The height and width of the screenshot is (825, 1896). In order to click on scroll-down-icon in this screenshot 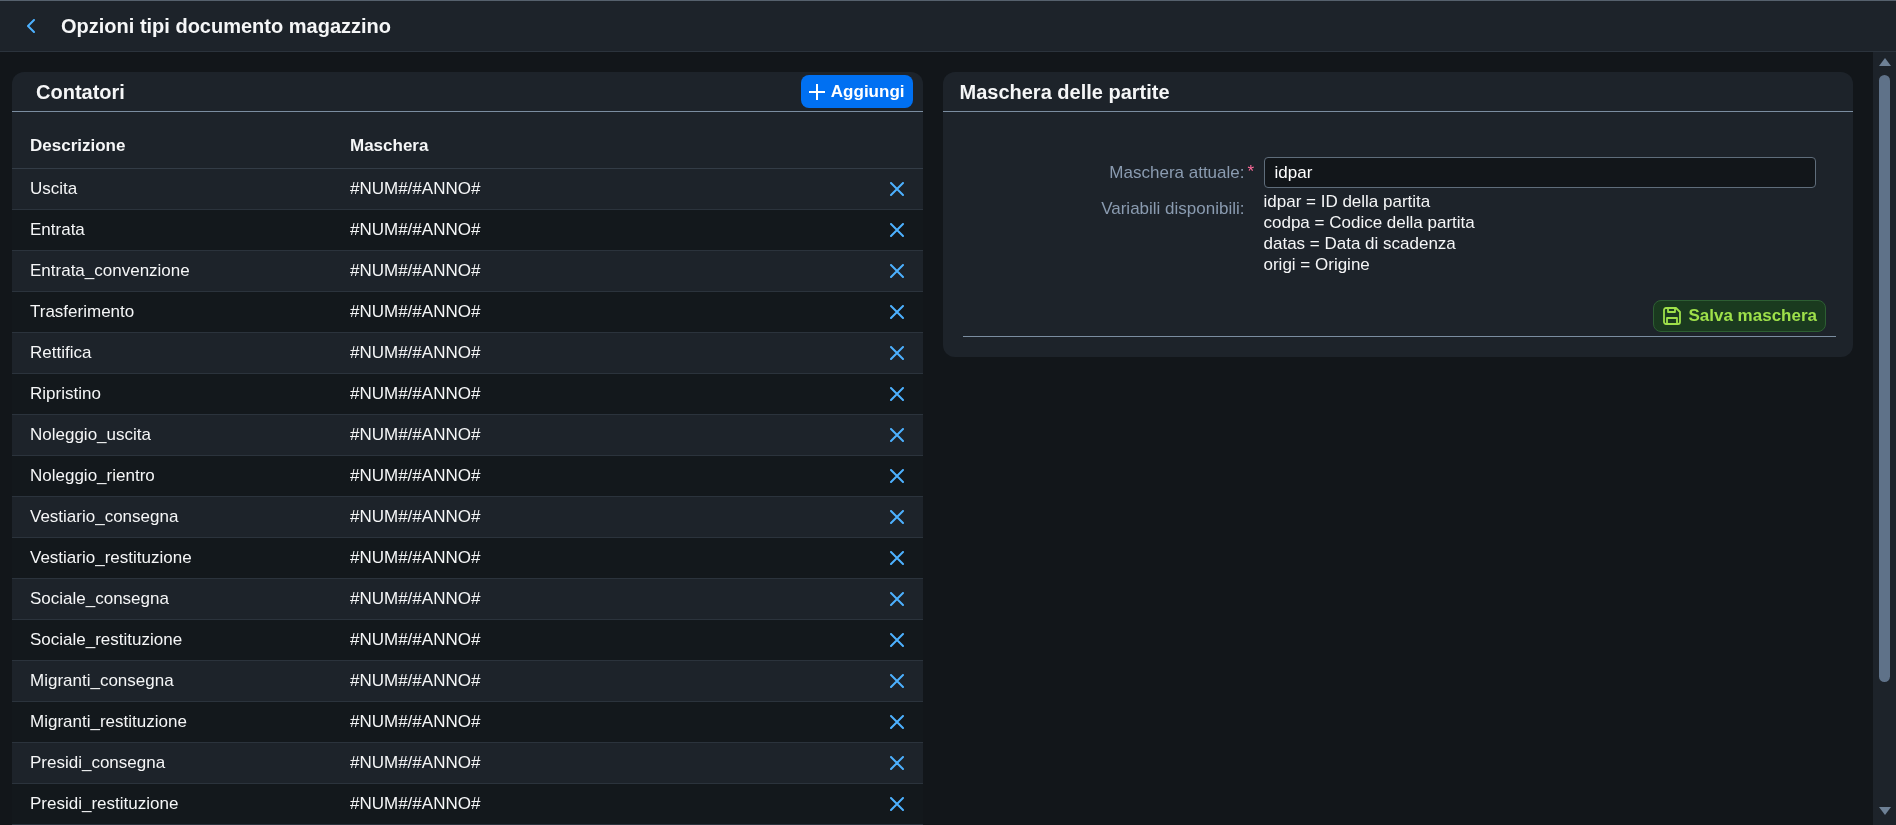, I will do `click(1884, 811)`.